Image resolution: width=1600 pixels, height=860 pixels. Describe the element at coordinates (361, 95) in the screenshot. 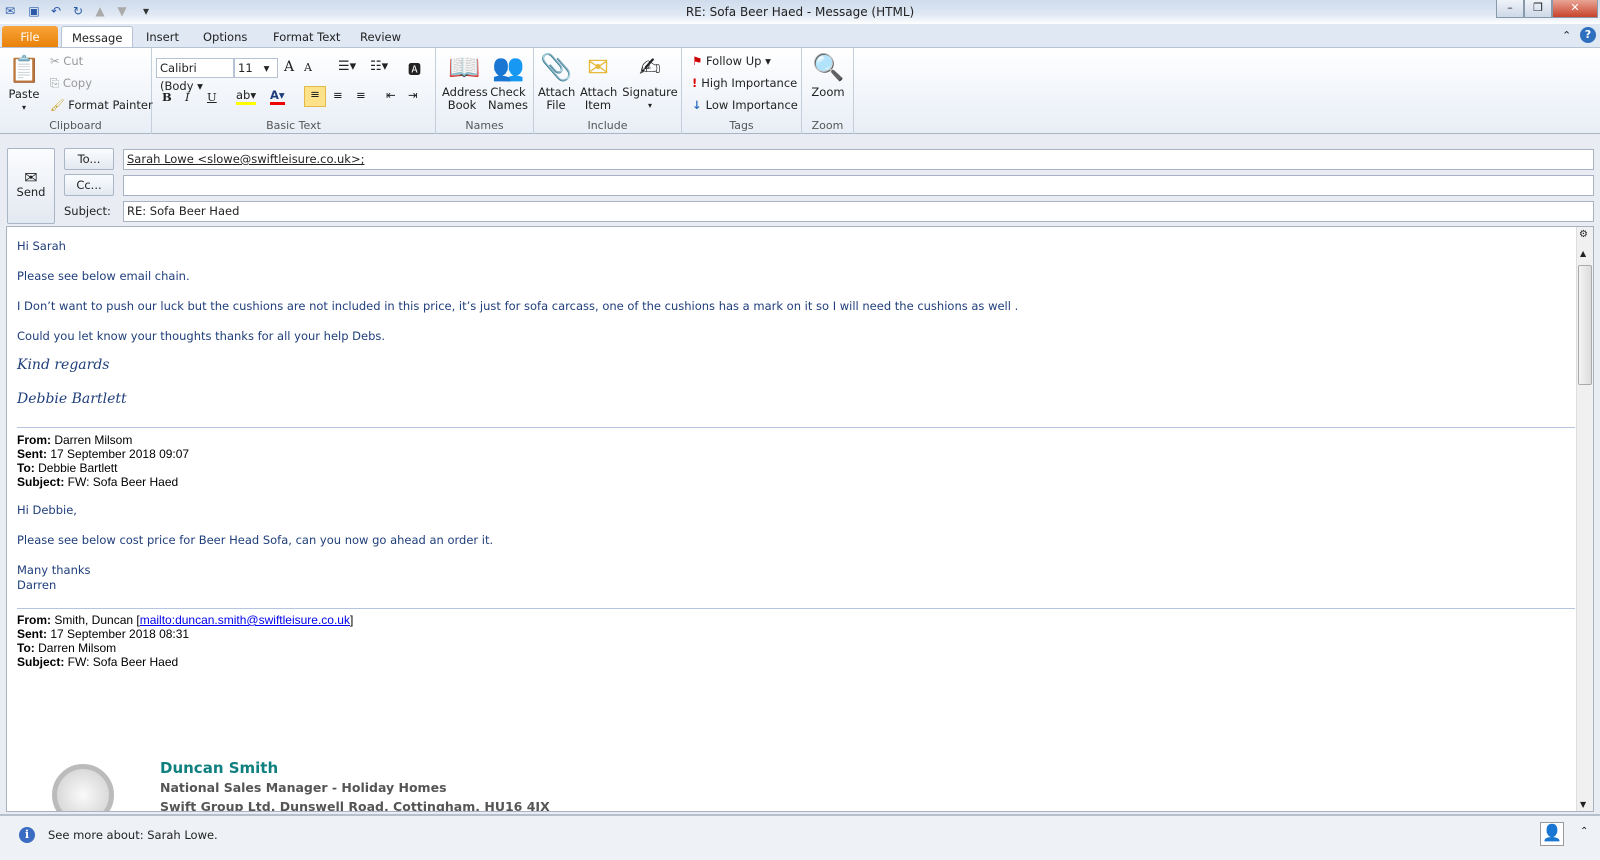

I see `align-right-icon: ≡` at that location.